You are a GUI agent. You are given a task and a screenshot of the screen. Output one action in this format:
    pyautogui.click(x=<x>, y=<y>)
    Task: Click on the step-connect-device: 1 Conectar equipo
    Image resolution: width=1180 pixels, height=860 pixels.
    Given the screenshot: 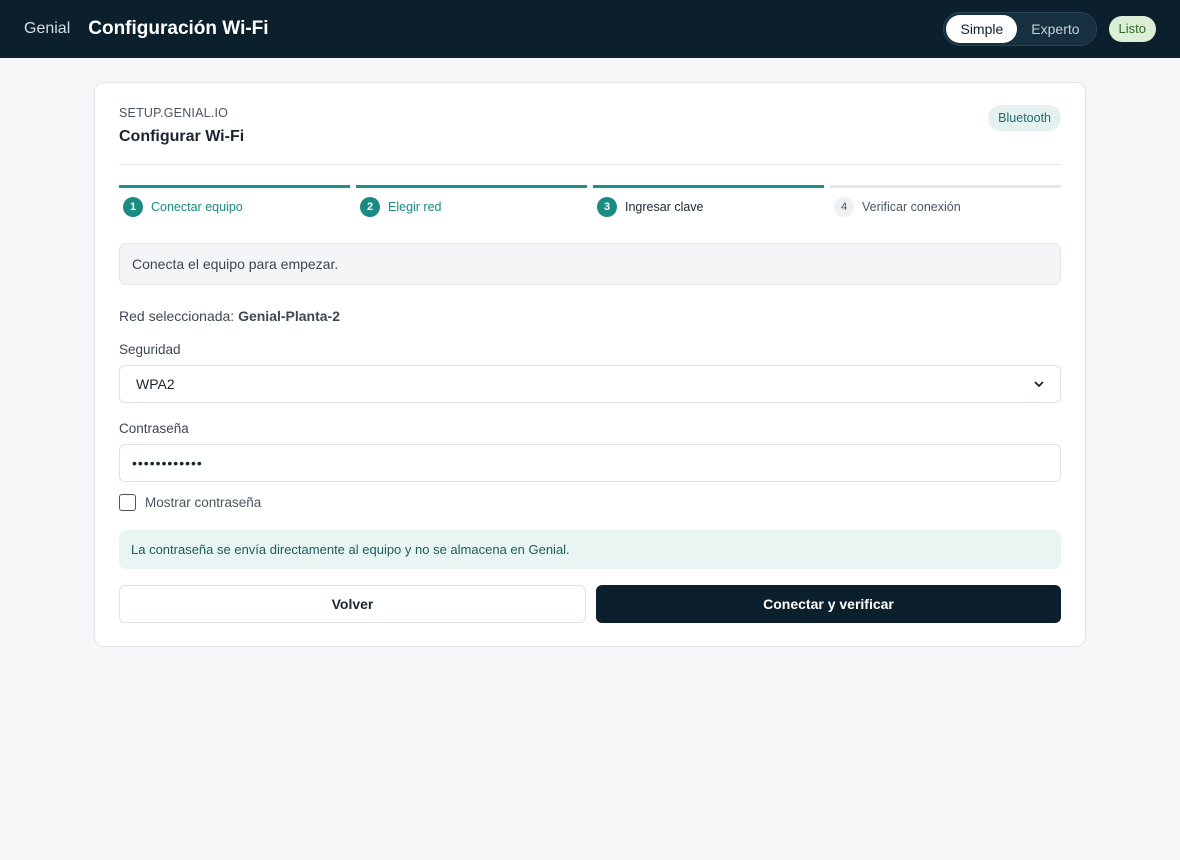 What is the action you would take?
    pyautogui.click(x=234, y=201)
    